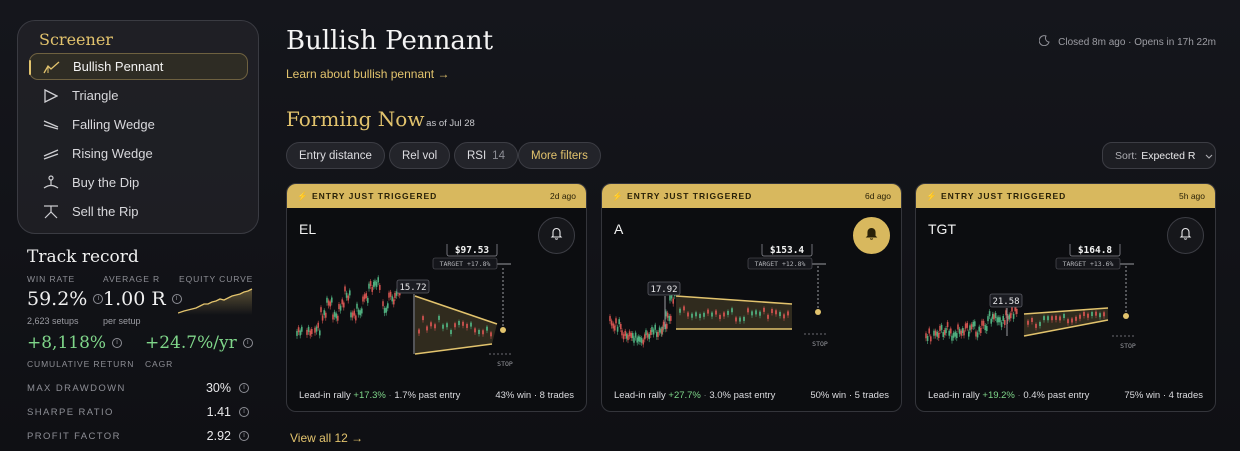 The width and height of the screenshot is (1240, 451). Describe the element at coordinates (138, 95) in the screenshot. I see `sidebar-item-triangle: Triangle` at that location.